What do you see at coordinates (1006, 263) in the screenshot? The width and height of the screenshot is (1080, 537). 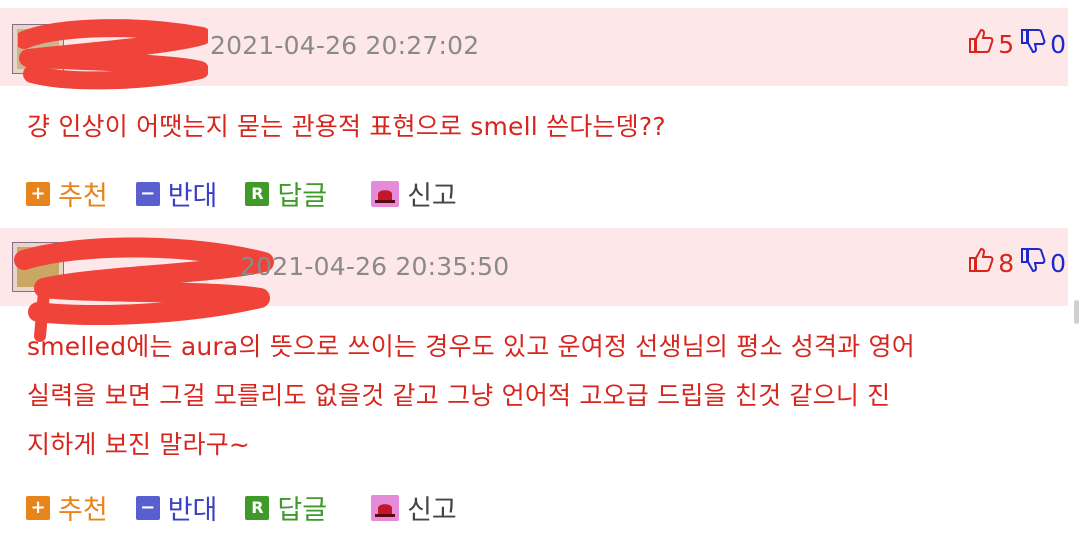 I see `upvote-count: 8` at bounding box center [1006, 263].